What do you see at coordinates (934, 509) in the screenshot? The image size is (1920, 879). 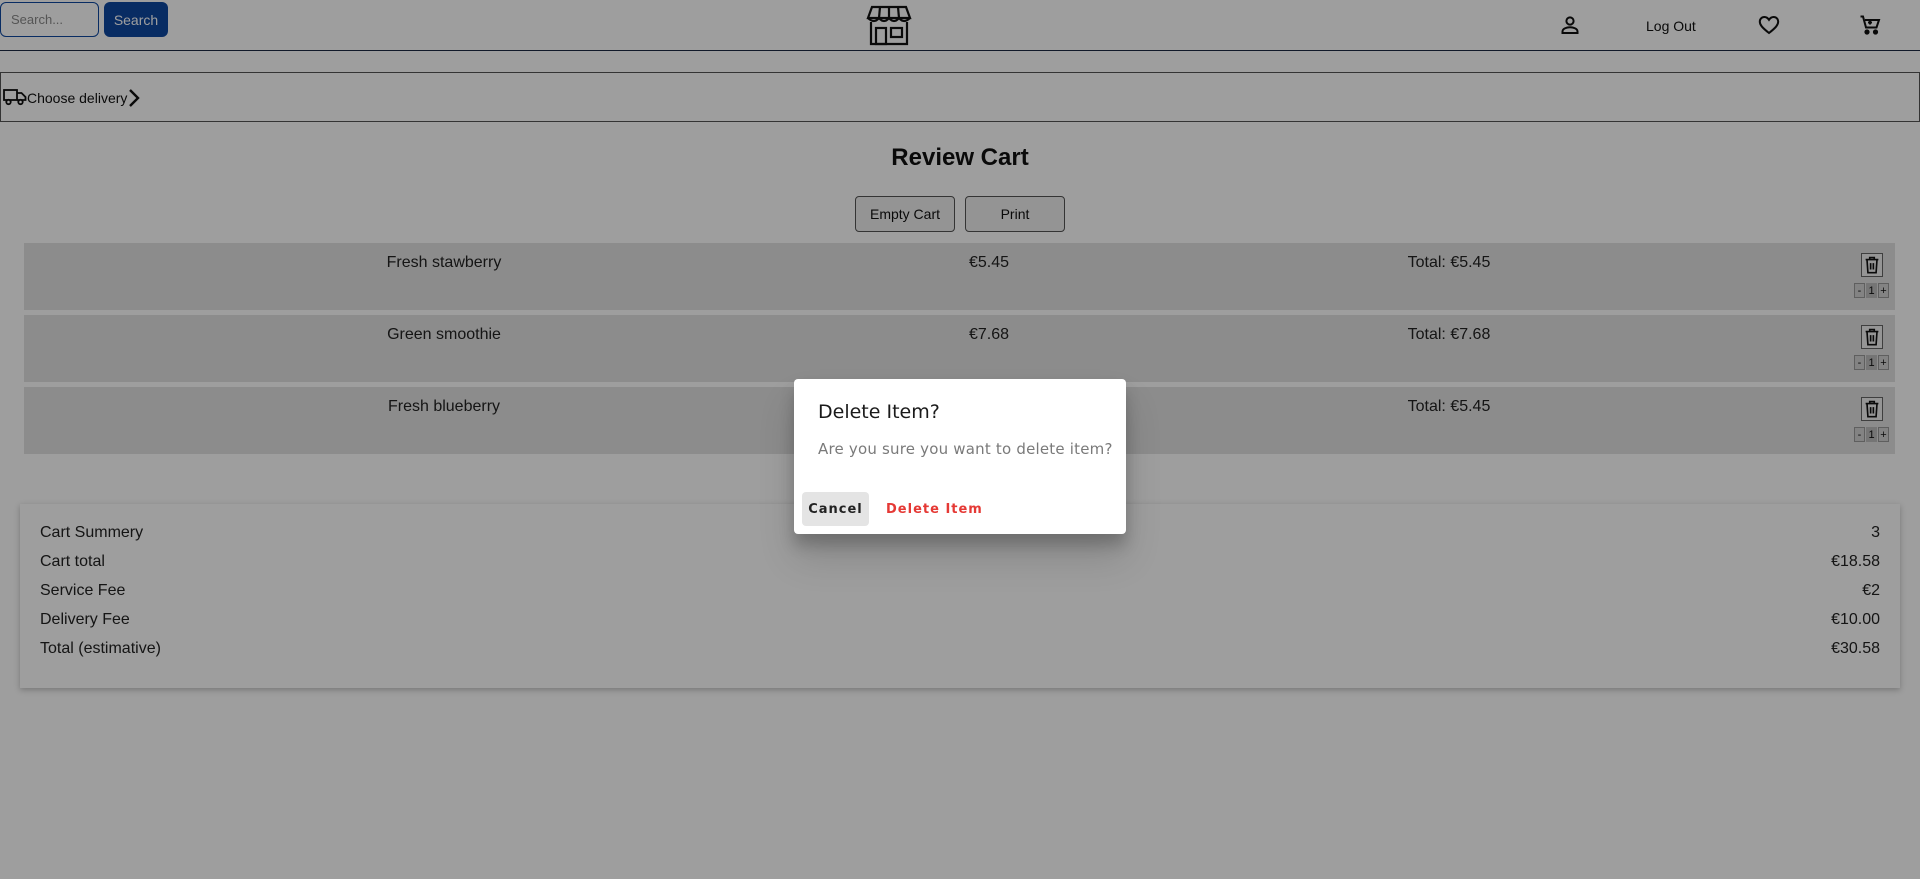 I see `delete-item-button: Delete Item` at bounding box center [934, 509].